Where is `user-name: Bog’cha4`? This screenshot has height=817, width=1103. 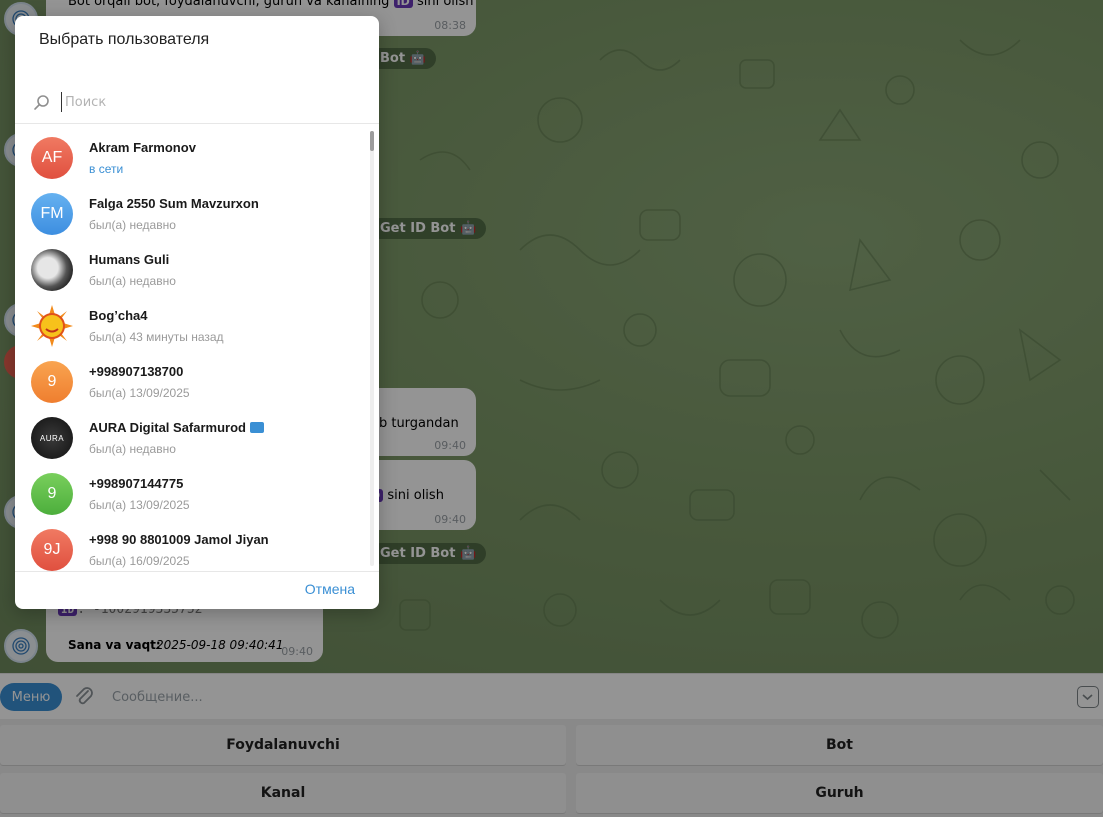 user-name: Bog’cha4 is located at coordinates (118, 315).